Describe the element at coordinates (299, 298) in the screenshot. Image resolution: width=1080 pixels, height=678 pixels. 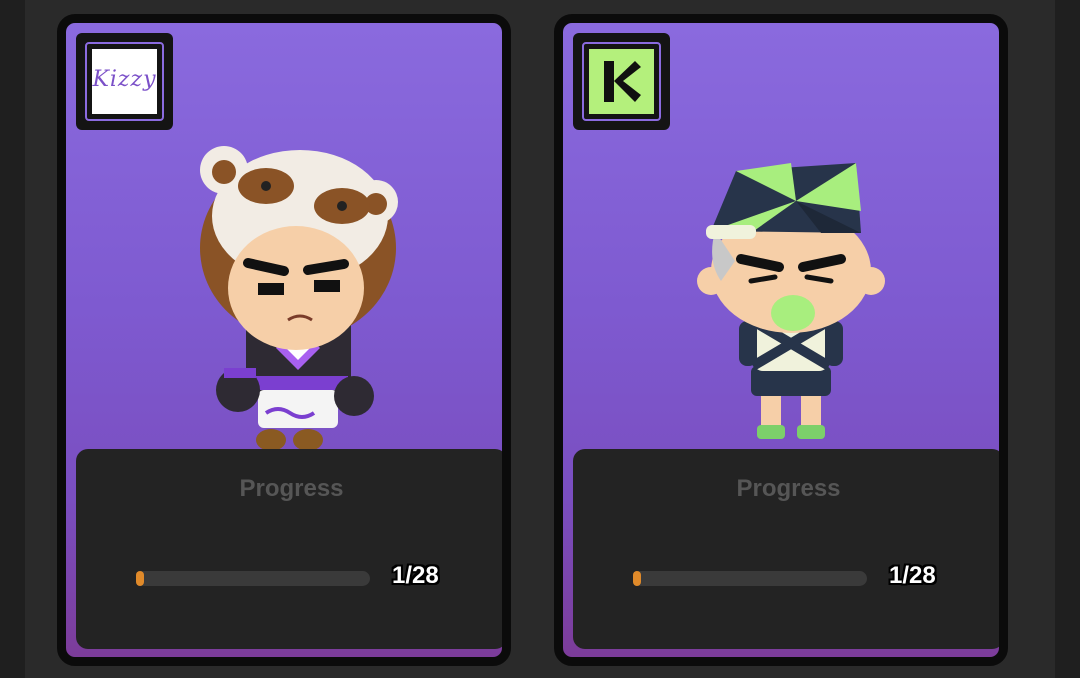
I see `panda-hood-character-icon` at that location.